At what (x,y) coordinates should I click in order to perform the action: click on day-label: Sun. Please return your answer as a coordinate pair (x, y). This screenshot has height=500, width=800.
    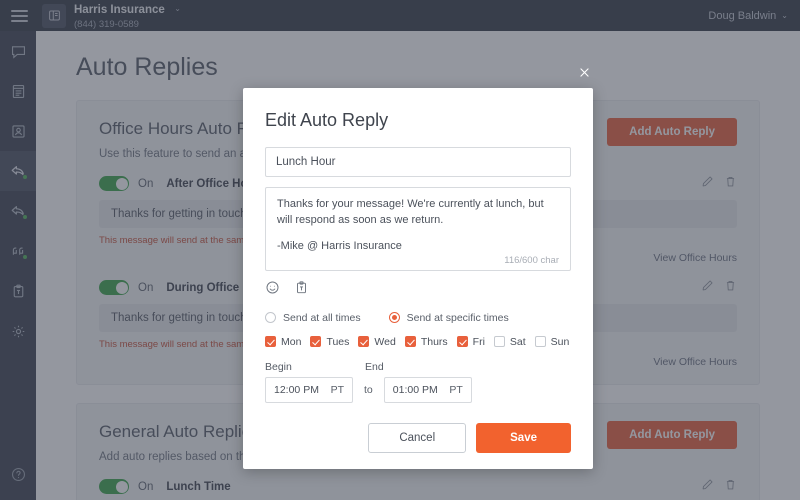
    Looking at the image, I should click on (560, 341).